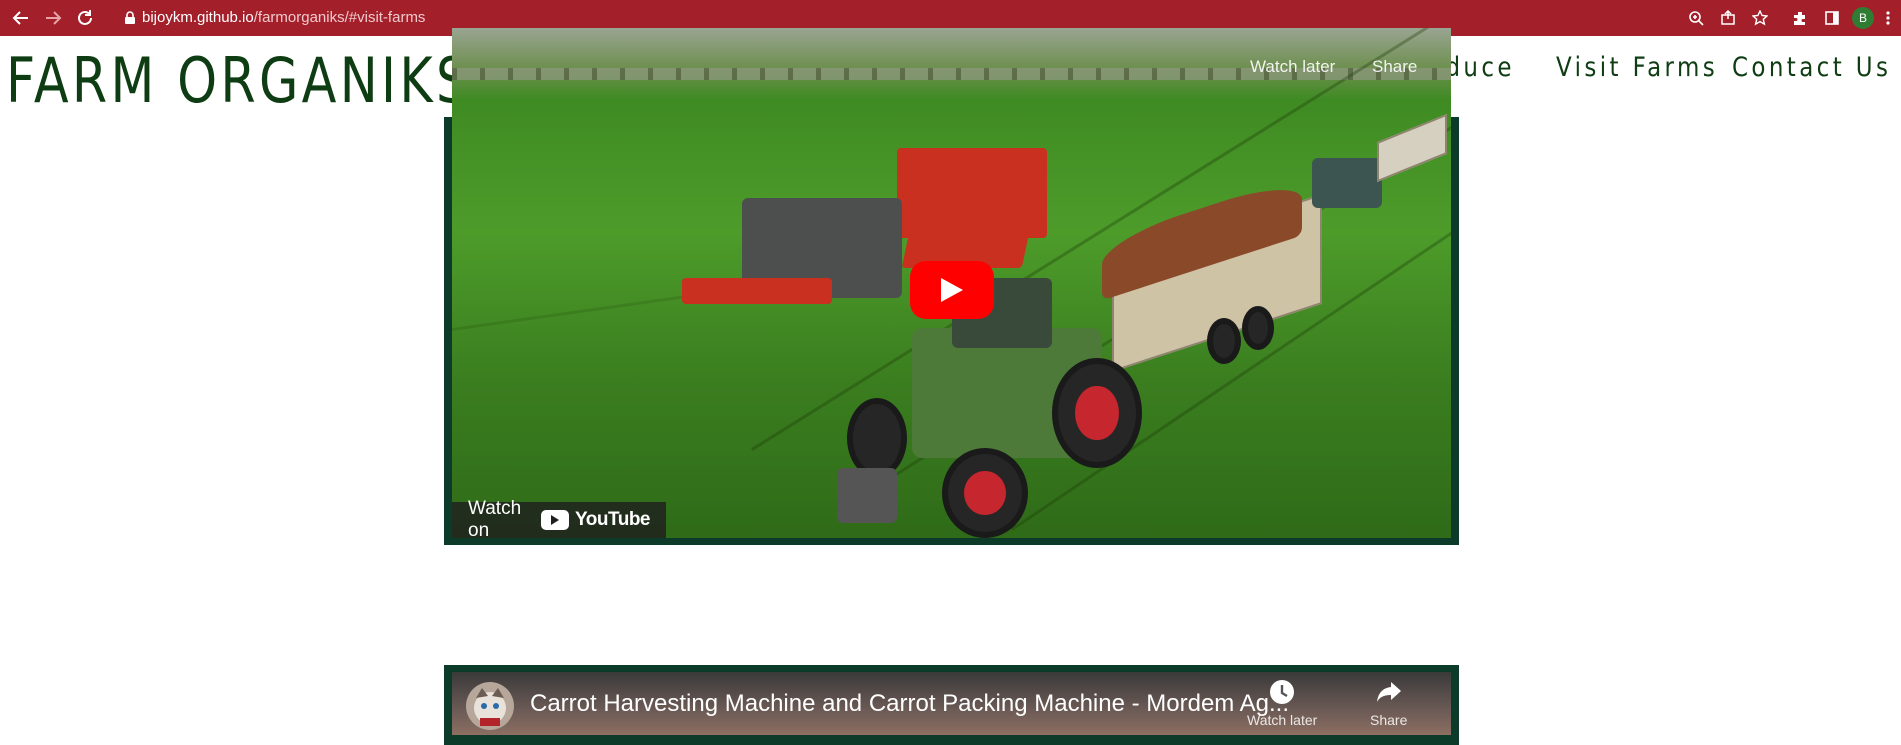  Describe the element at coordinates (1800, 18) in the screenshot. I see `extensions-icon` at that location.